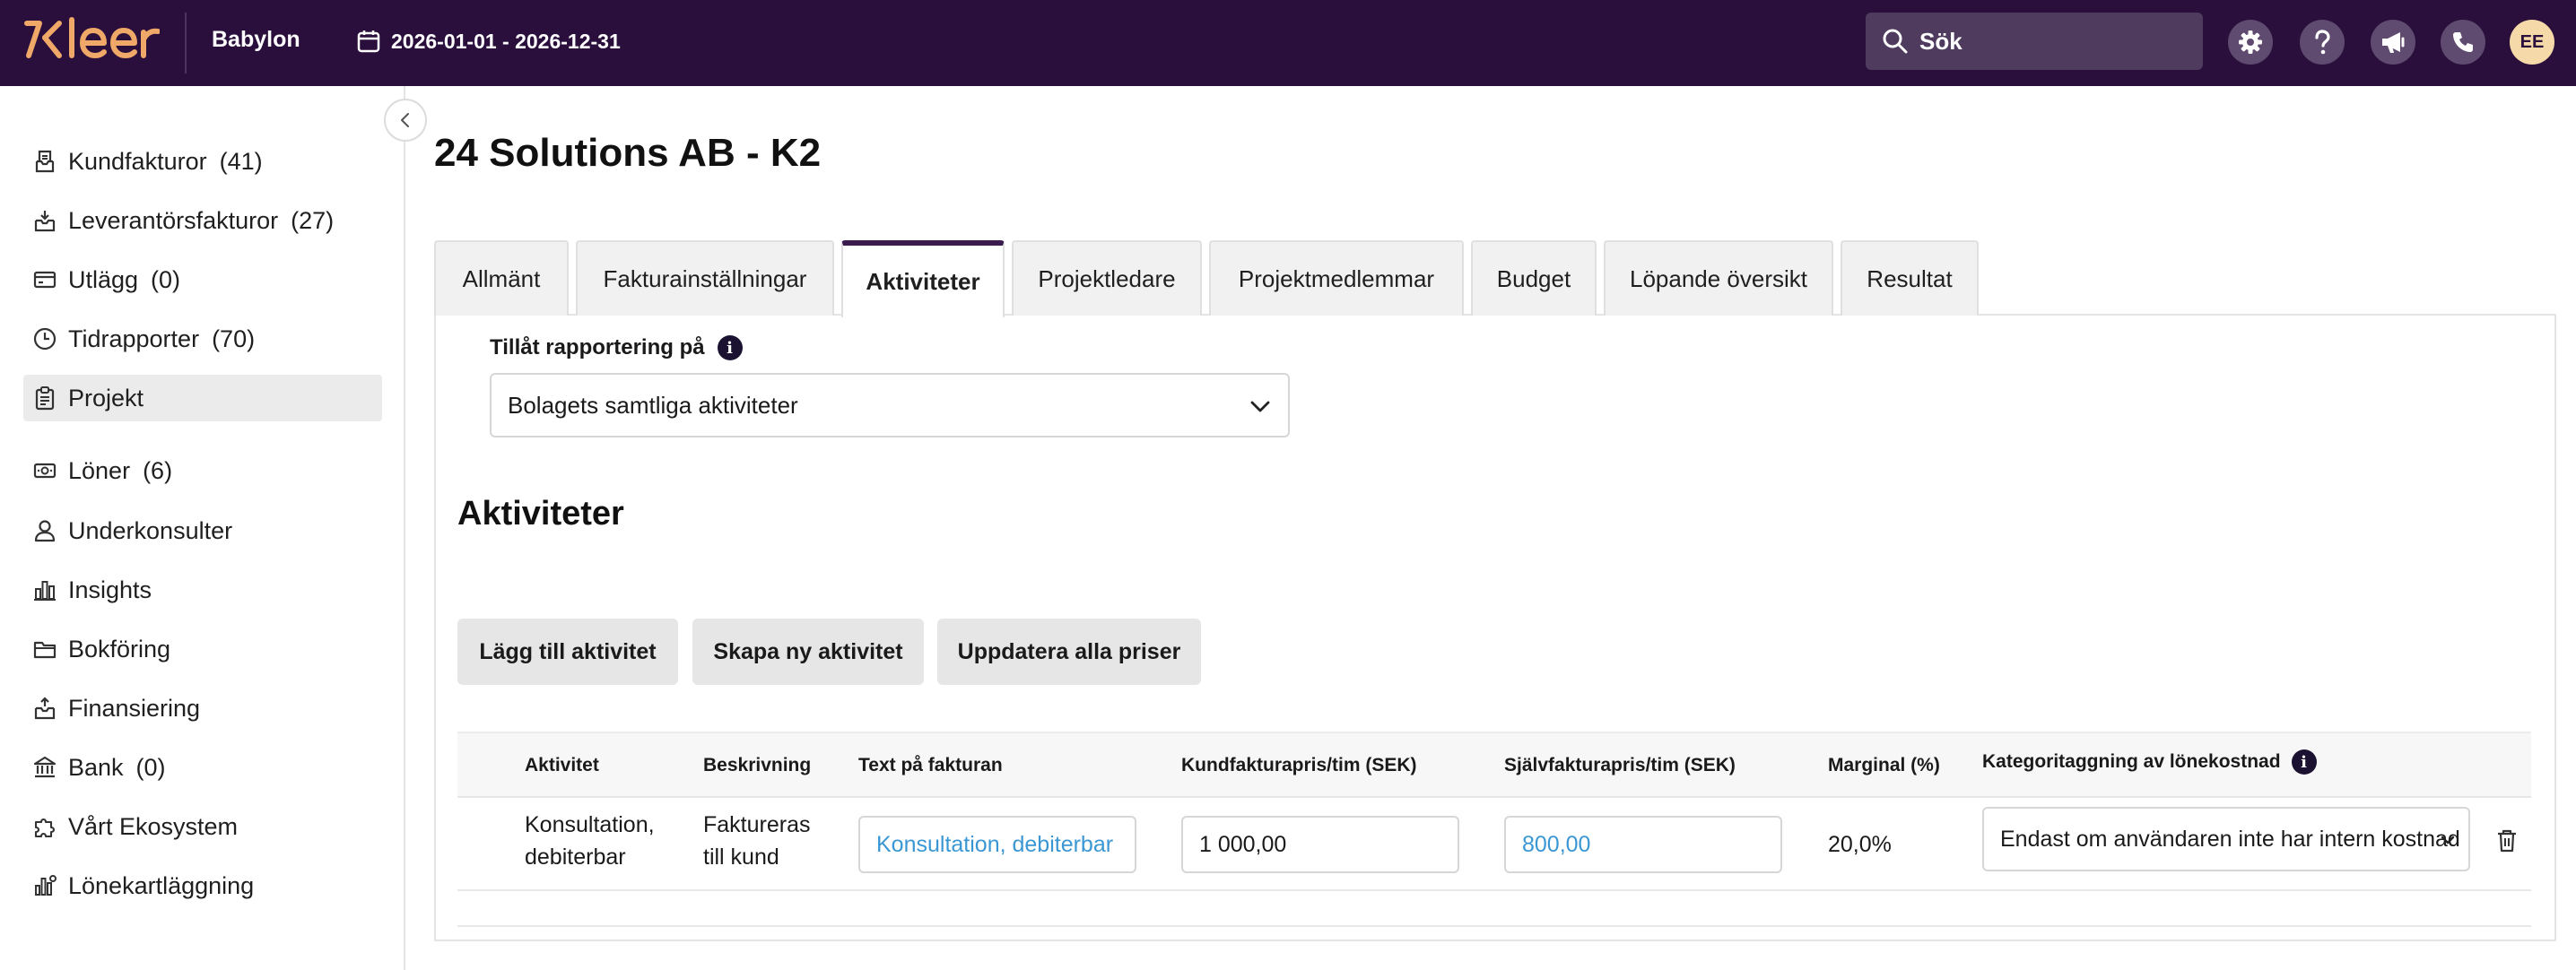 This screenshot has width=2576, height=970. What do you see at coordinates (1860, 844) in the screenshot?
I see `margin-value: 20,0%` at bounding box center [1860, 844].